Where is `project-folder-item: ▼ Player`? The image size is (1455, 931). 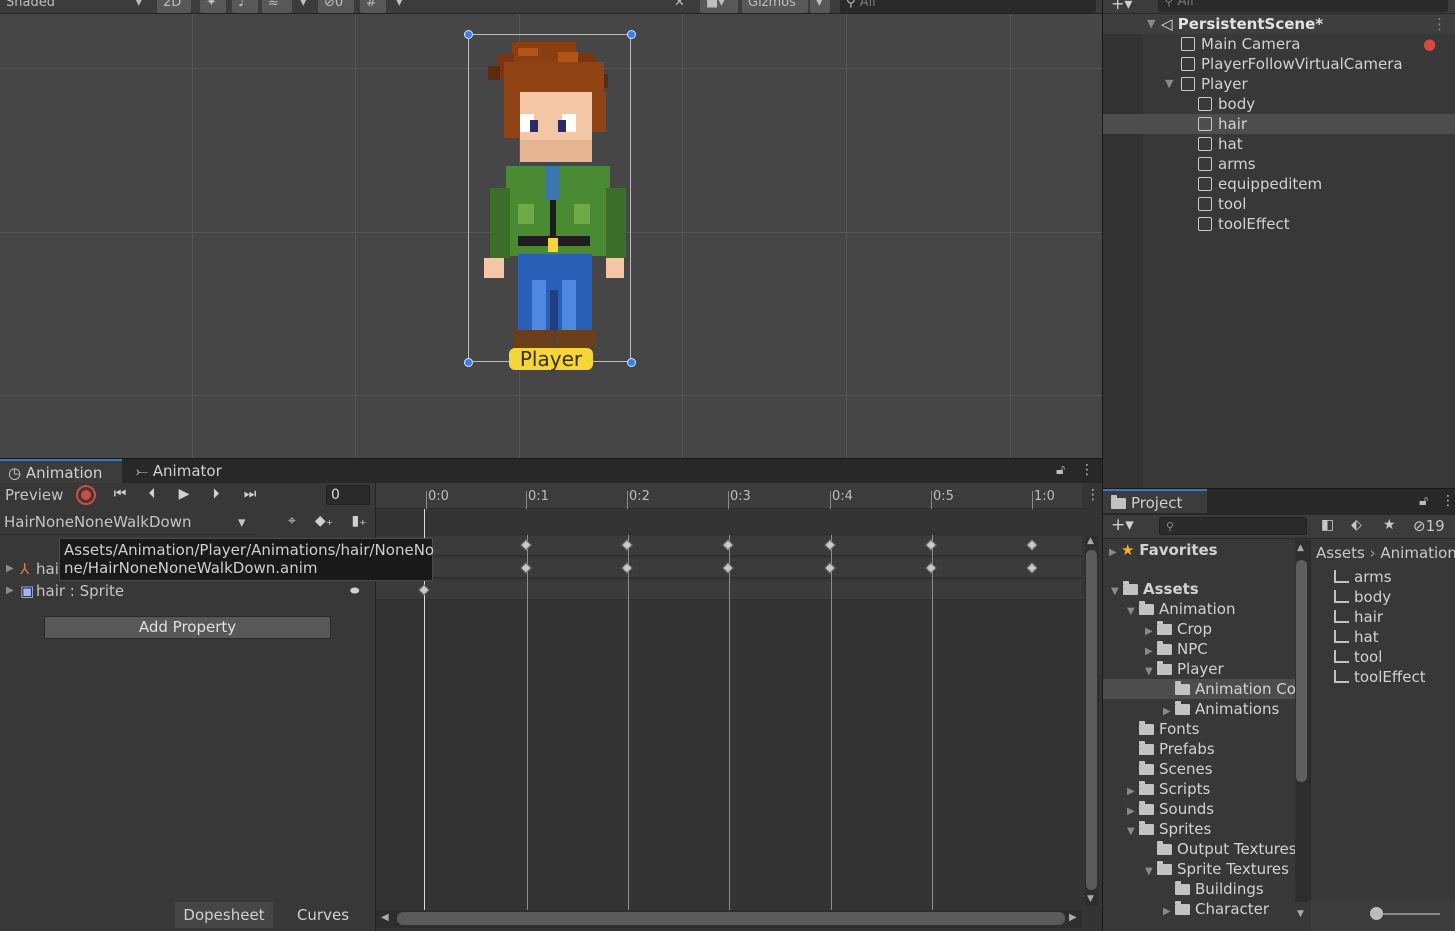
project-folder-item: ▼ Player is located at coordinates (1199, 669).